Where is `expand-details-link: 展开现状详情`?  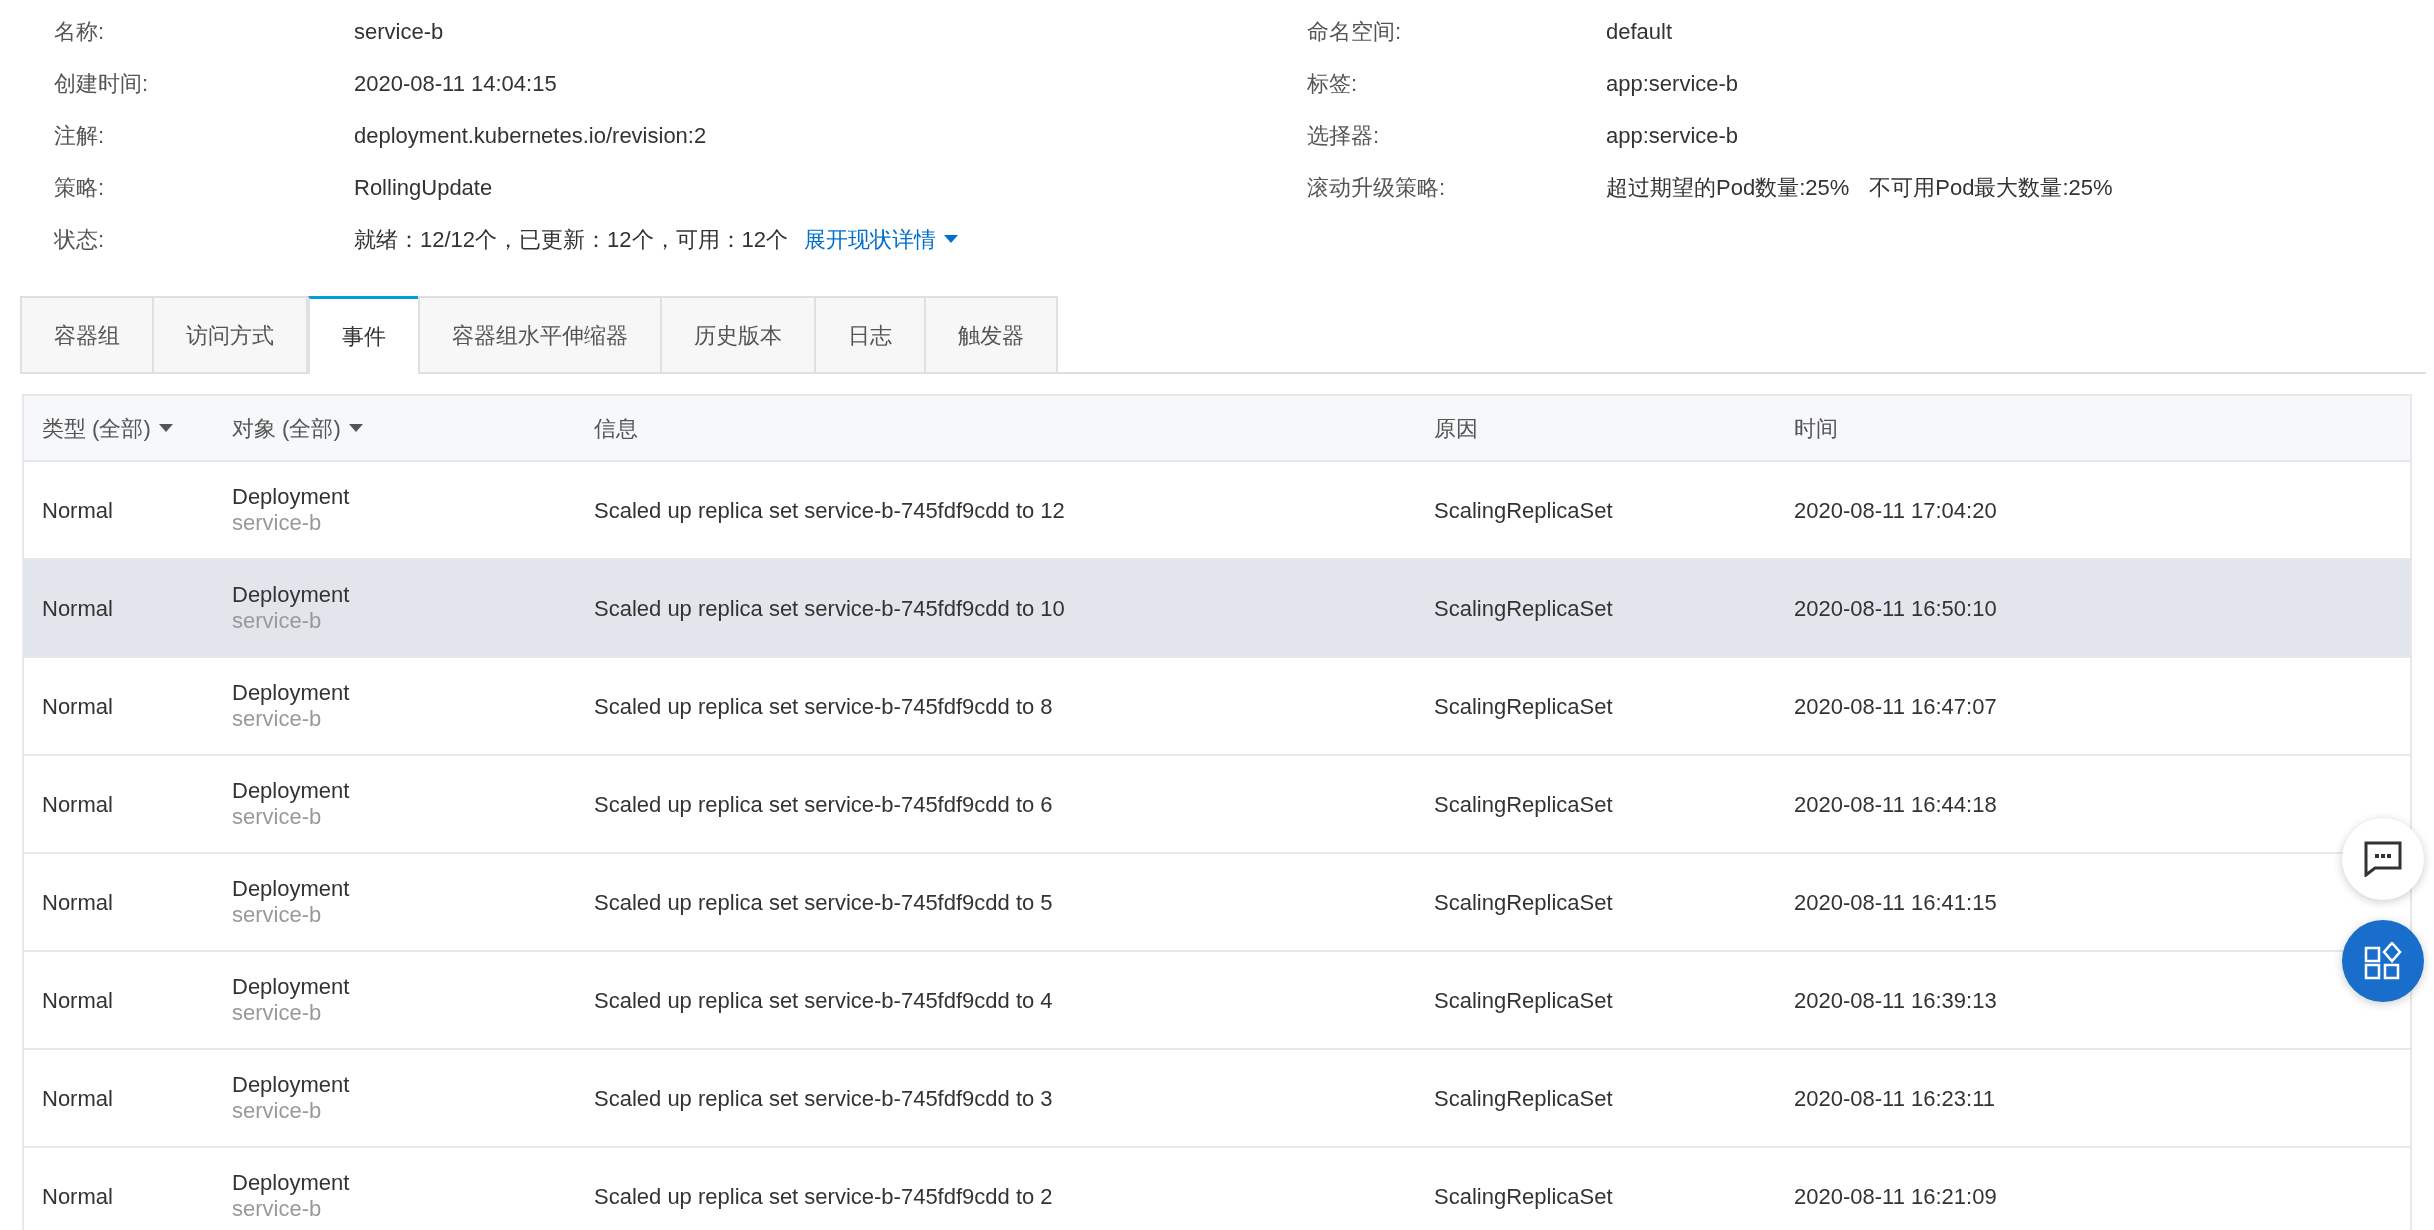
expand-details-link: 展开现状详情 is located at coordinates (881, 239).